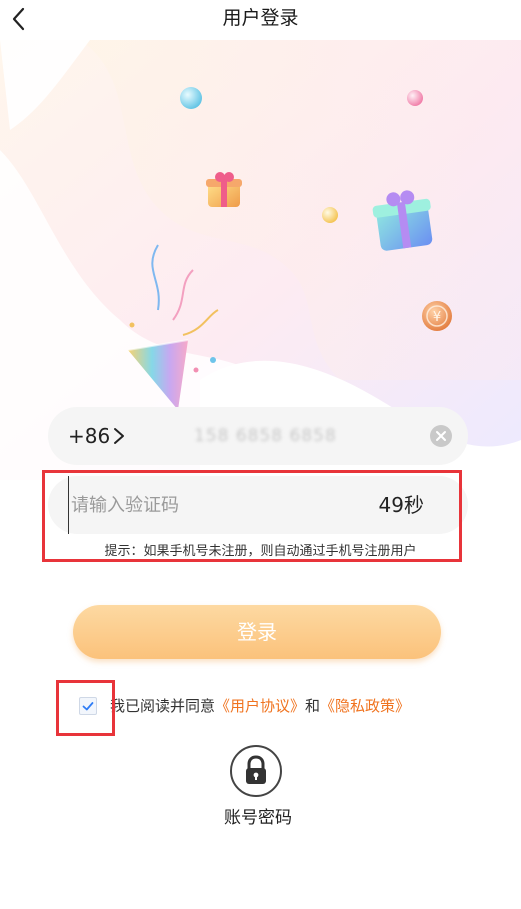 The image size is (521, 909). I want to click on phone-number-input: 158 6858 6858, so click(265, 436).